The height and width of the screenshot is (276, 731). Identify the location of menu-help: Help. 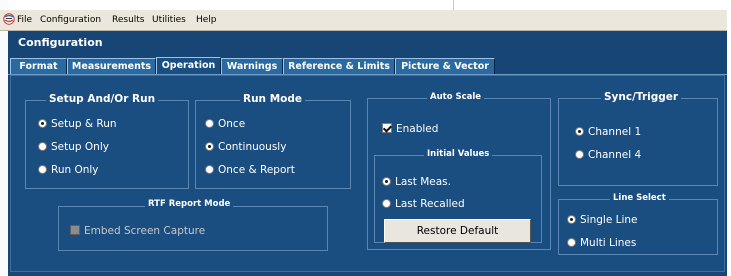
(206, 20).